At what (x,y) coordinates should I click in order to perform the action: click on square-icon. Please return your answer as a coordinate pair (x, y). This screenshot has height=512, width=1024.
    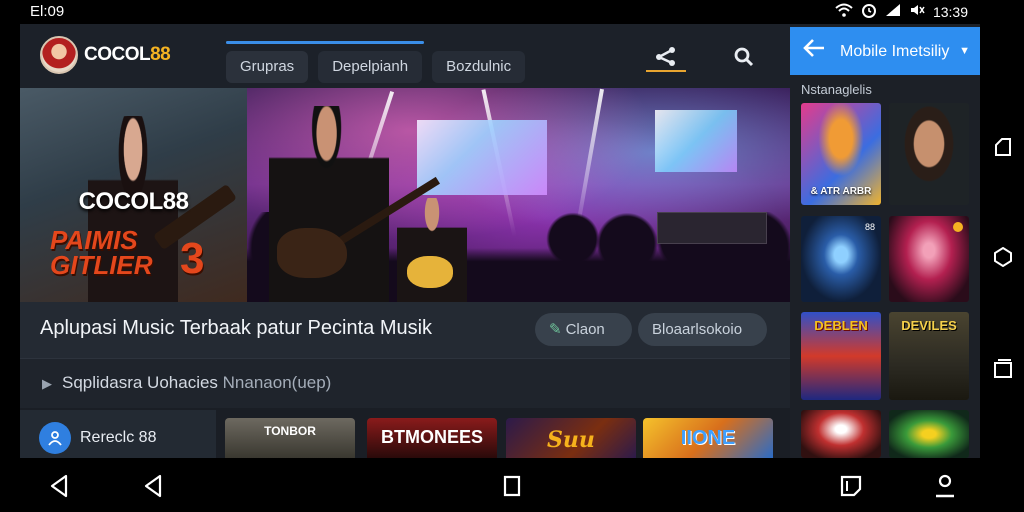
    Looking at the image, I should click on (512, 486).